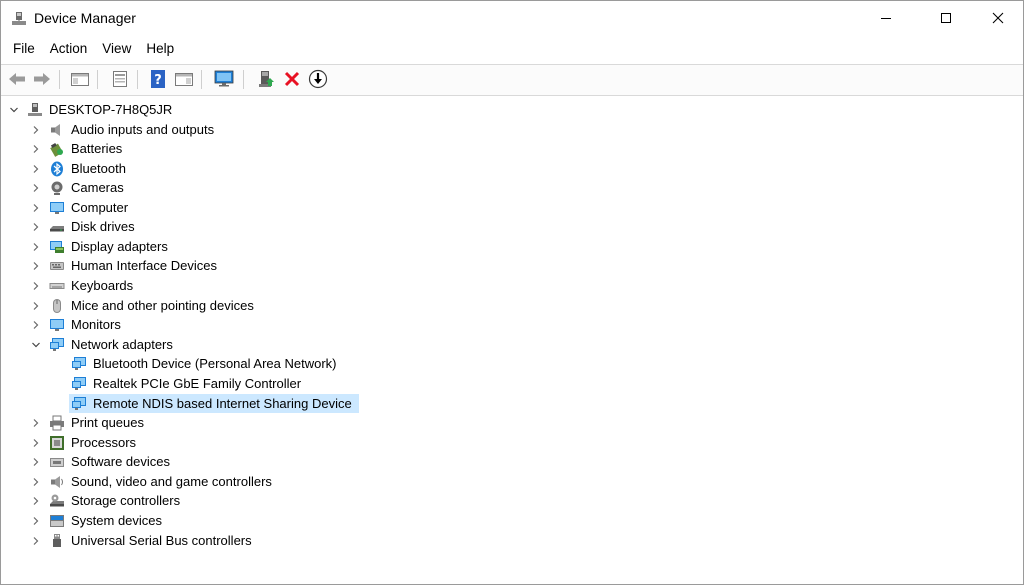 The image size is (1024, 585). I want to click on system-device-icon, so click(57, 521).